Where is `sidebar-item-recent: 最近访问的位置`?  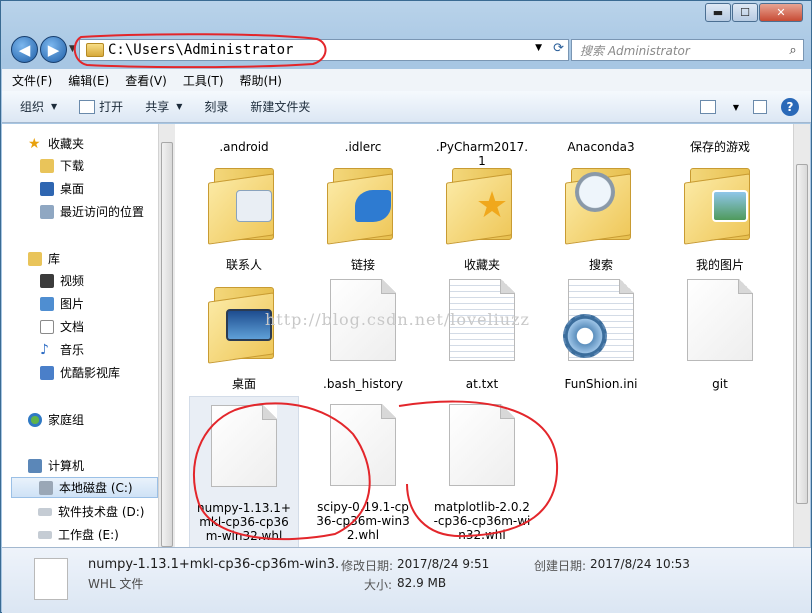
sidebar-item-recent: 最近访问的位置 is located at coordinates (99, 211).